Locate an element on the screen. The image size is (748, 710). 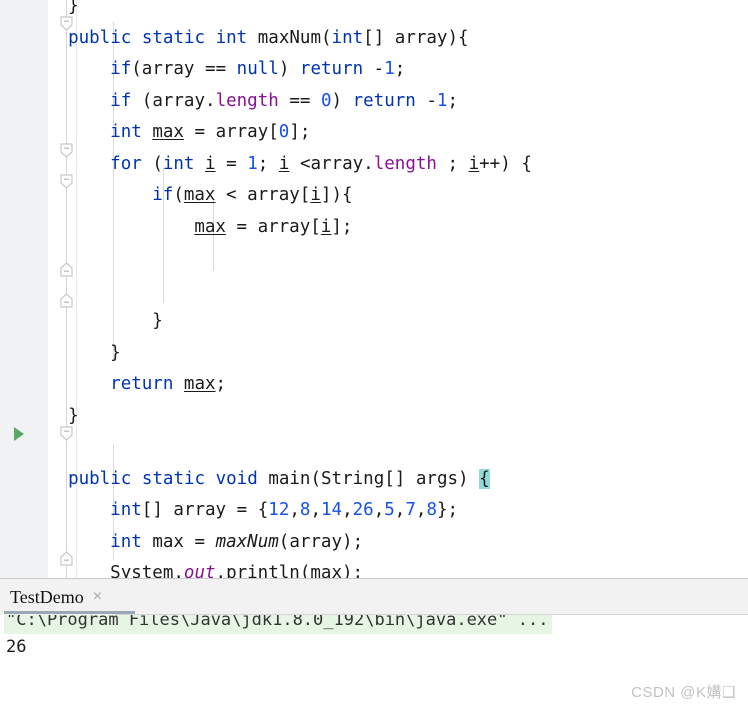
code-line: if (array.length == 0) return -1; is located at coordinates (374, 102).